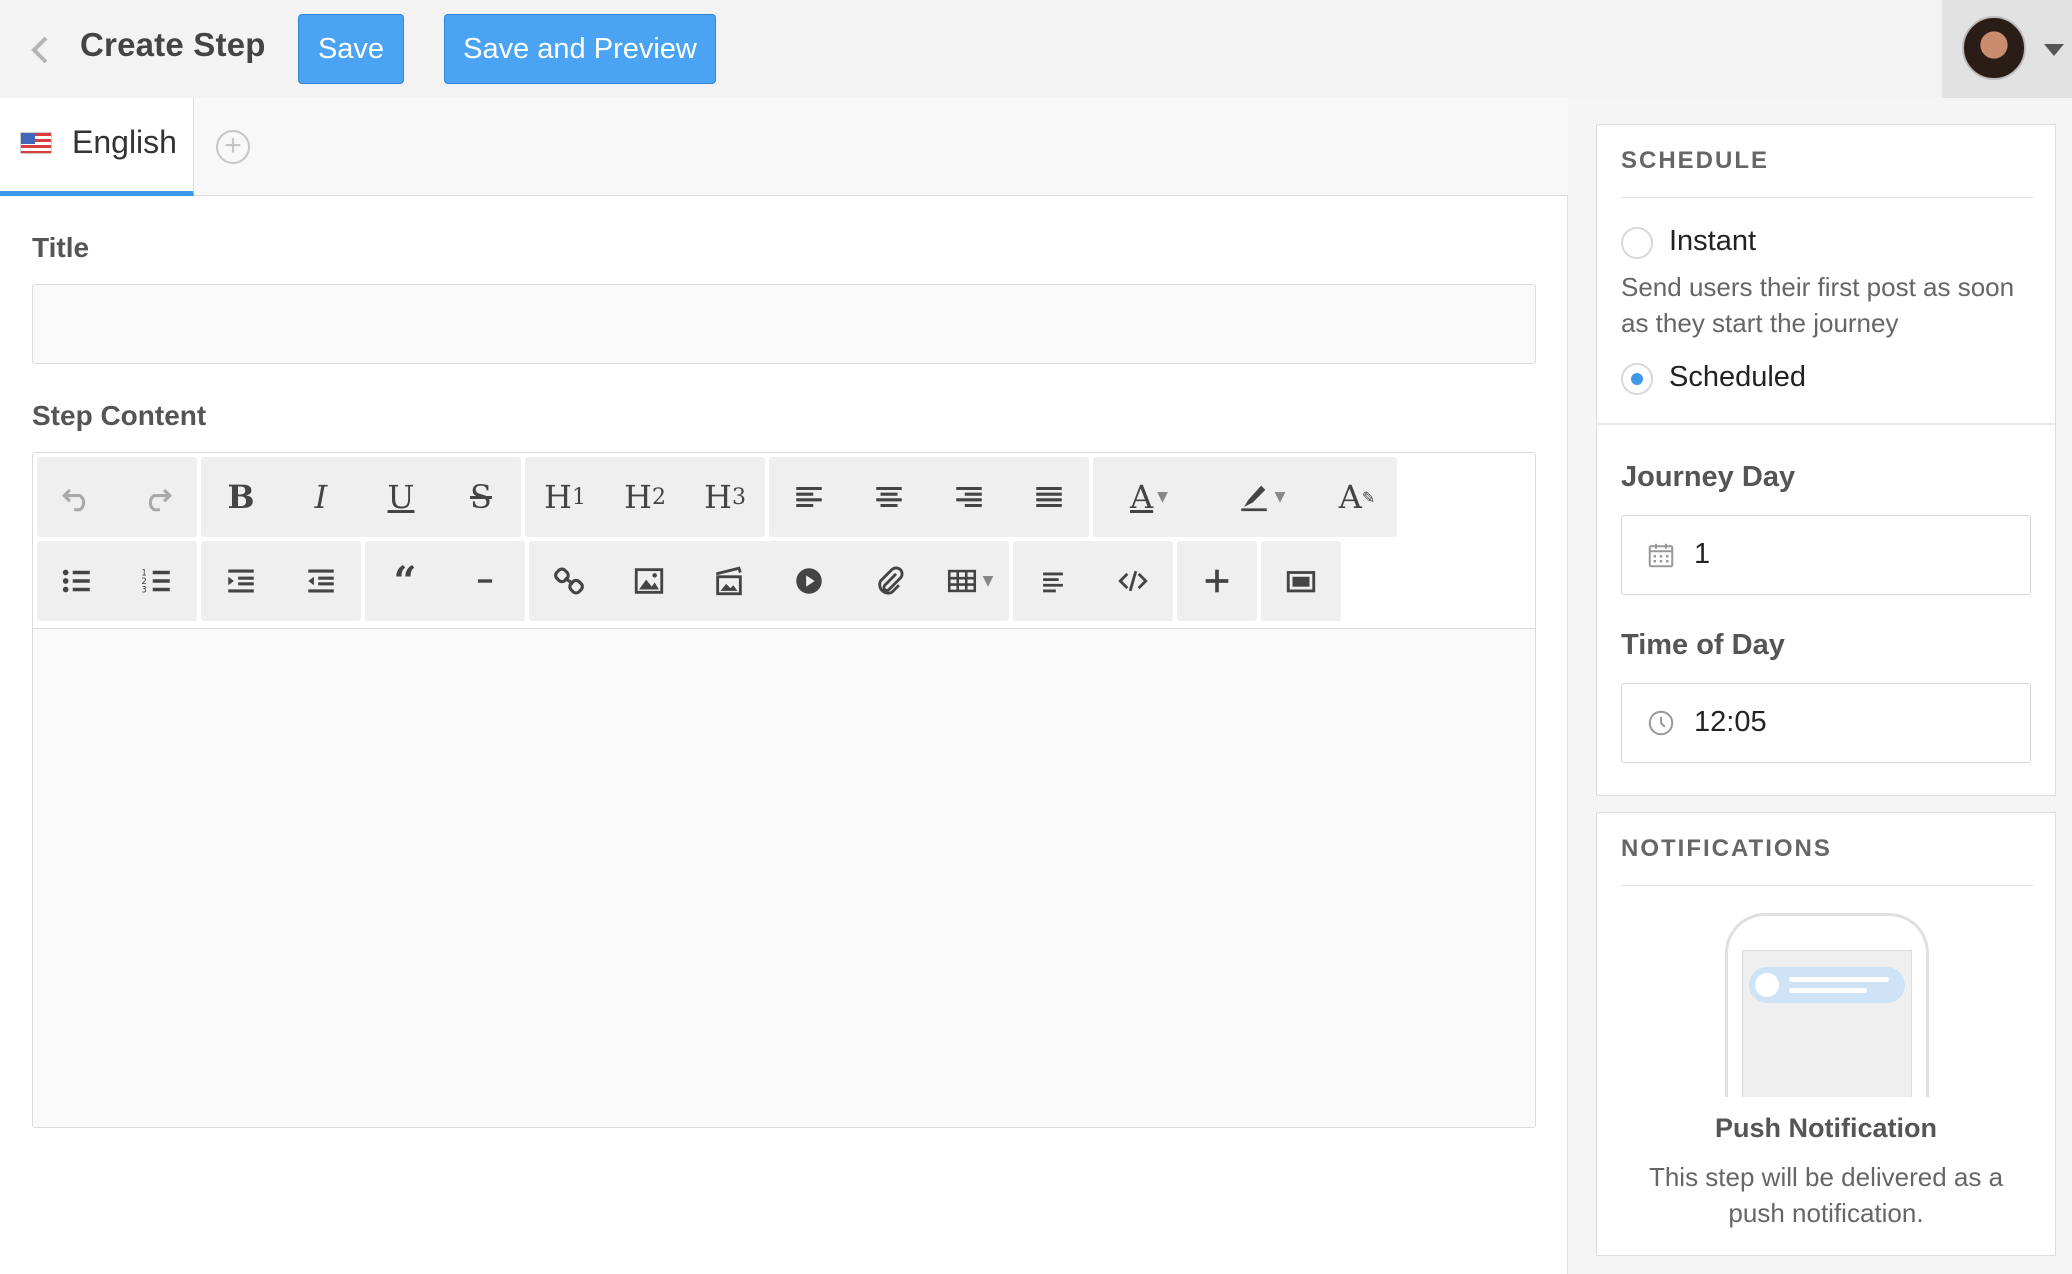  Describe the element at coordinates (1767, 985) in the screenshot. I see `notification-dot` at that location.